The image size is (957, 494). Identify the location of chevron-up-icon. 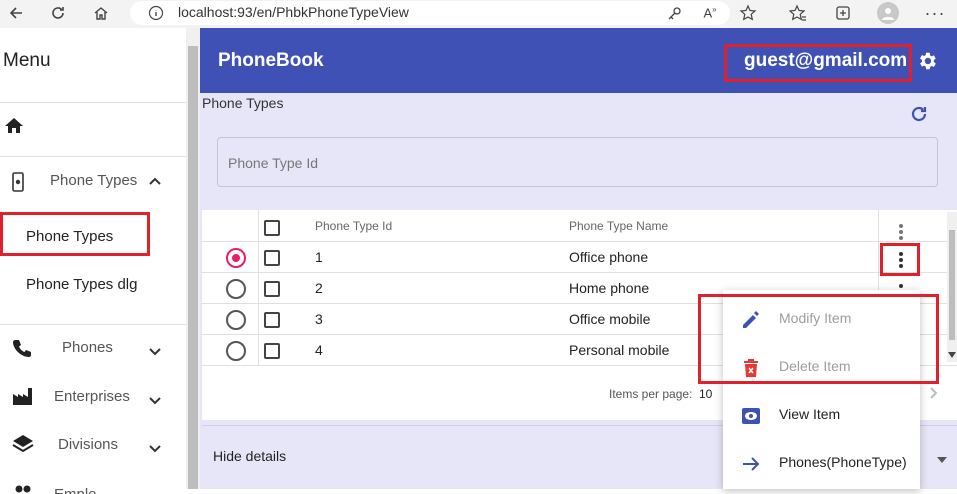
(155, 182).